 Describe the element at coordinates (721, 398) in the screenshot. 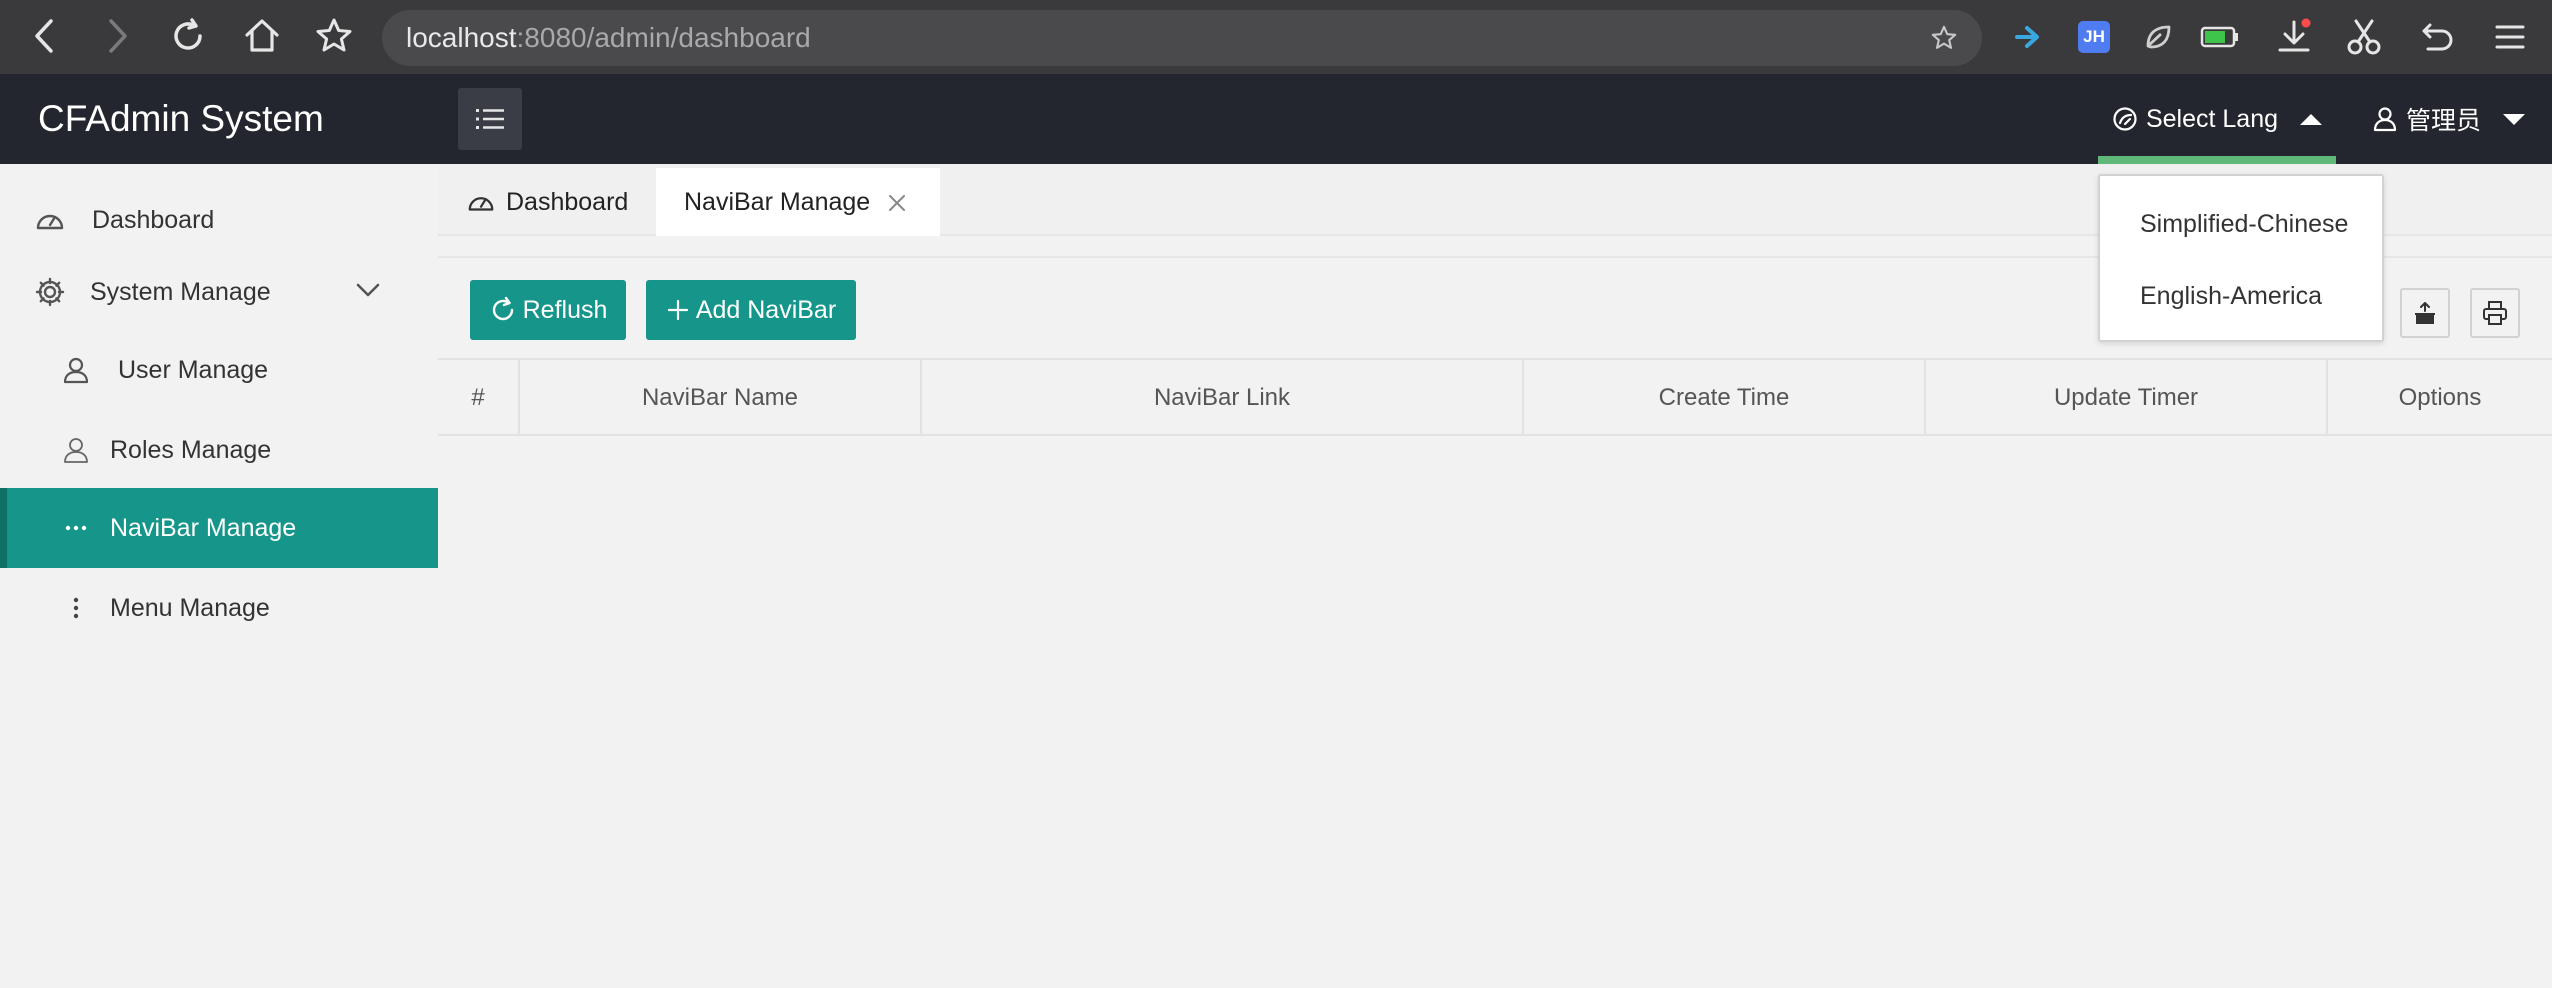

I see `column-header: NaviBar Name` at that location.